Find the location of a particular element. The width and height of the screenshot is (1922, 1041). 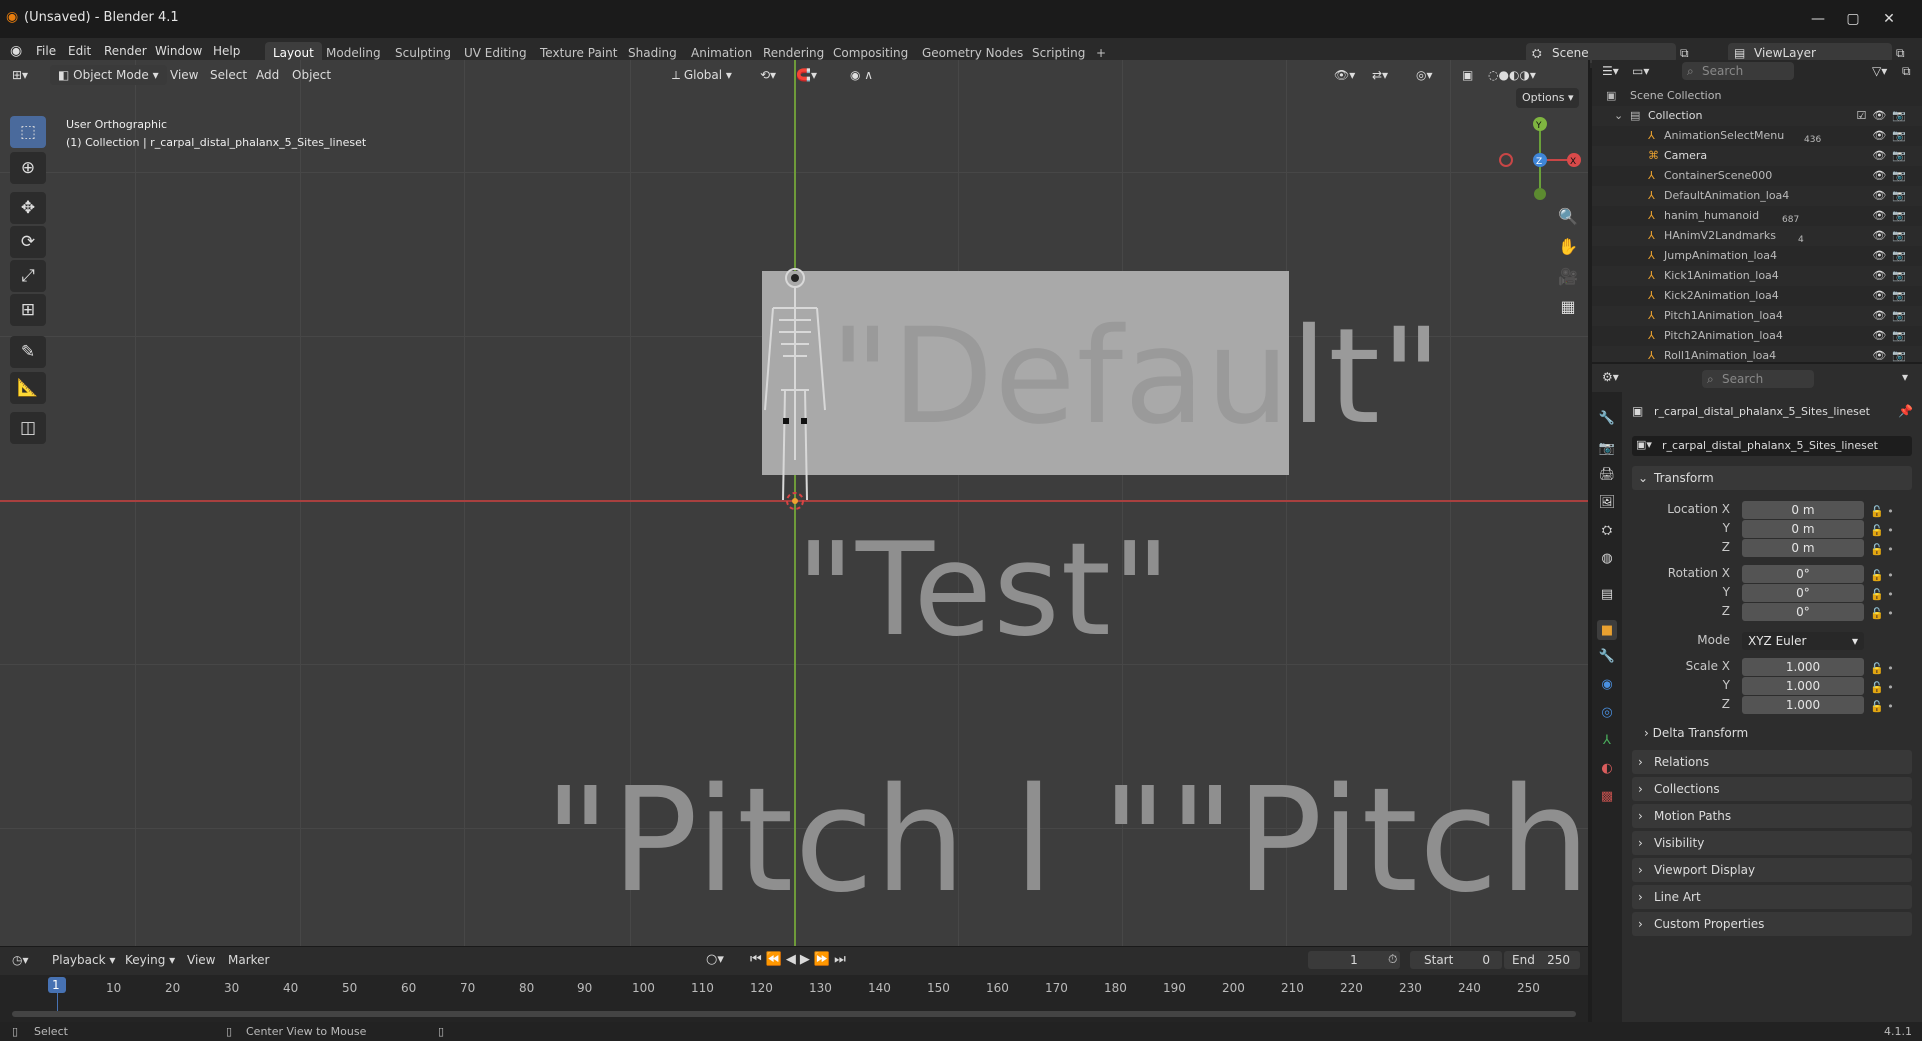

skeleton-object is located at coordinates (800, 385).